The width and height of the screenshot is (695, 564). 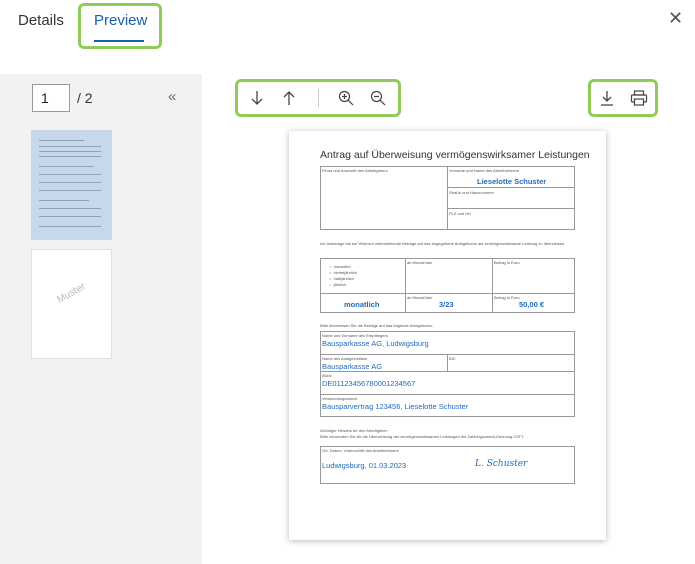 What do you see at coordinates (507, 262) in the screenshot?
I see `amount-label: Betrag in Euro` at bounding box center [507, 262].